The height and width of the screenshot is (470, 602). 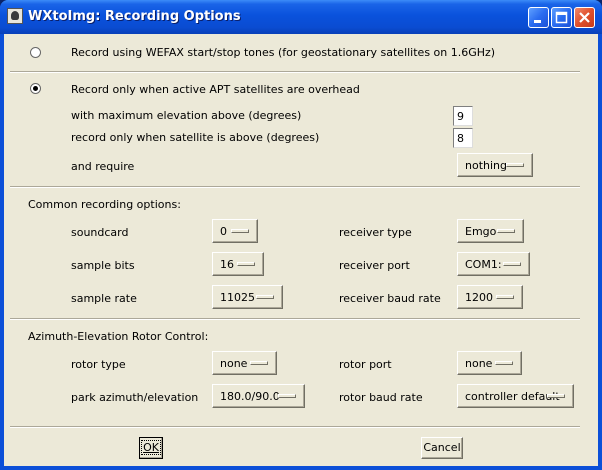 I want to click on receiver-port-label: receiver port, so click(x=374, y=265).